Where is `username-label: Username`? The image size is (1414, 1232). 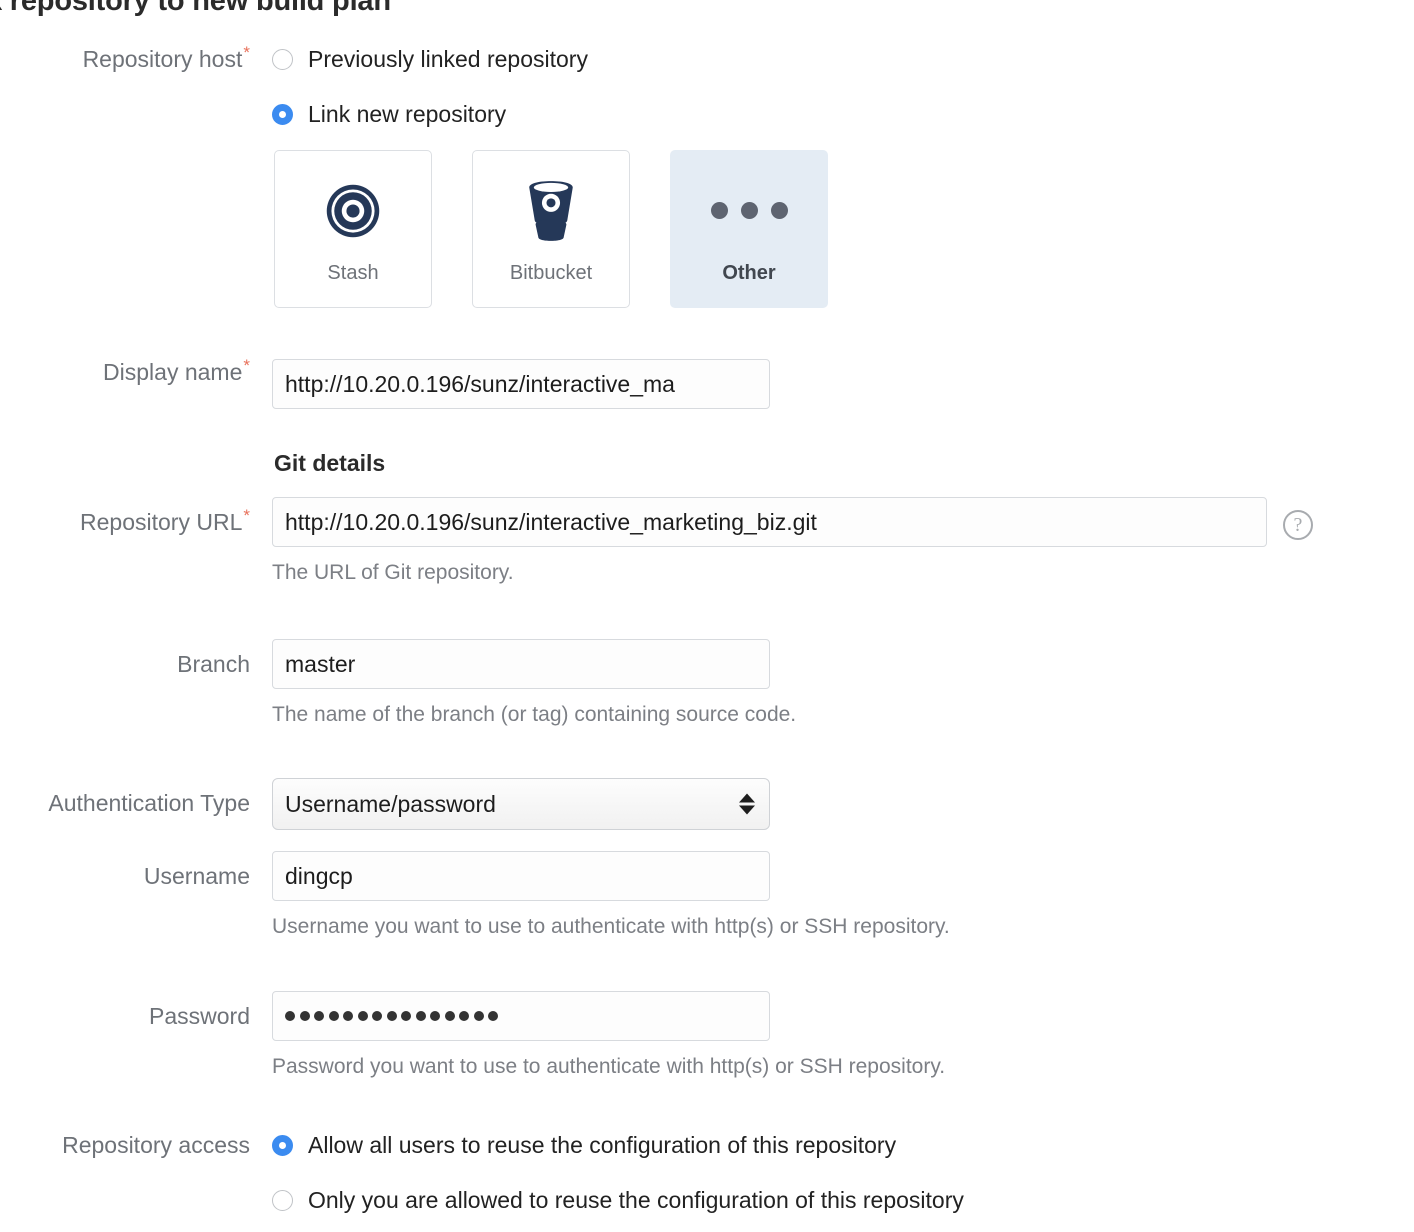 username-label: Username is located at coordinates (125, 871).